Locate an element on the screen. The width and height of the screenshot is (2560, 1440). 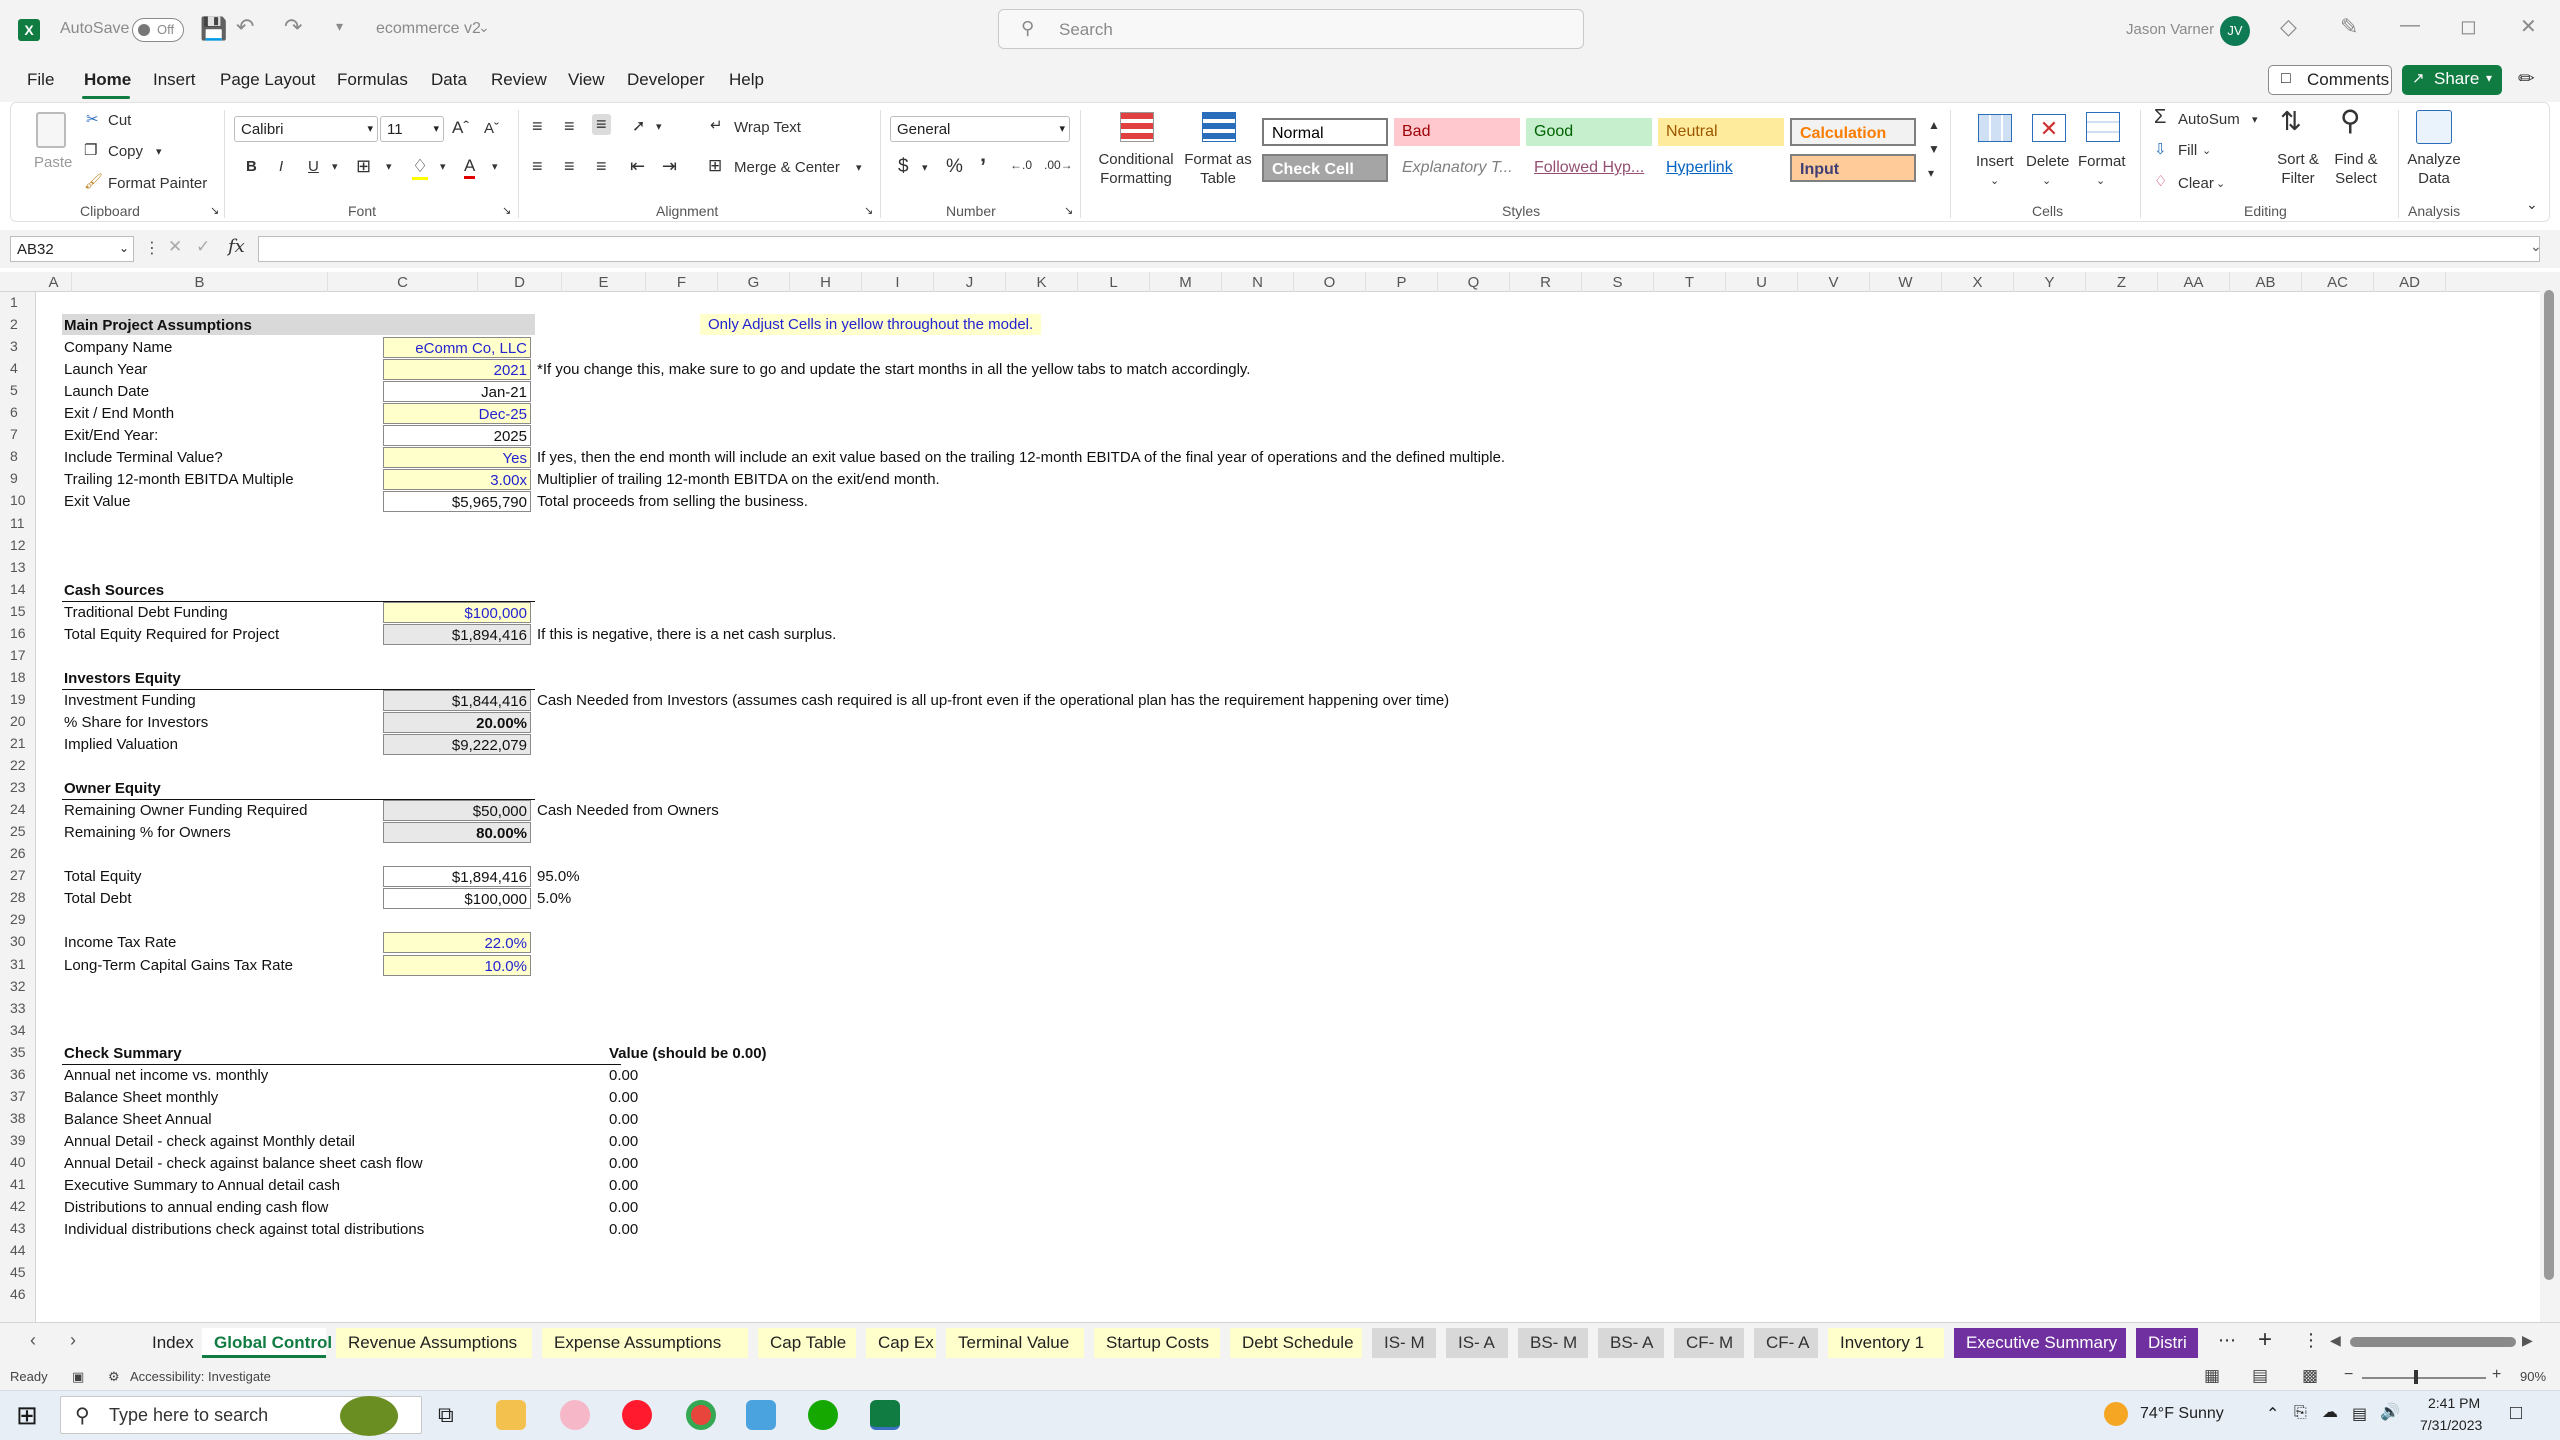
row-header: 21 is located at coordinates (18, 743).